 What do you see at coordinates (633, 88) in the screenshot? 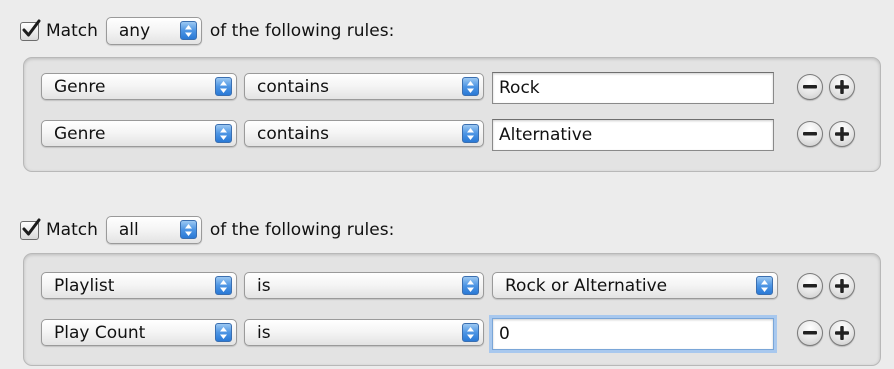
I see `value-input: Rock` at bounding box center [633, 88].